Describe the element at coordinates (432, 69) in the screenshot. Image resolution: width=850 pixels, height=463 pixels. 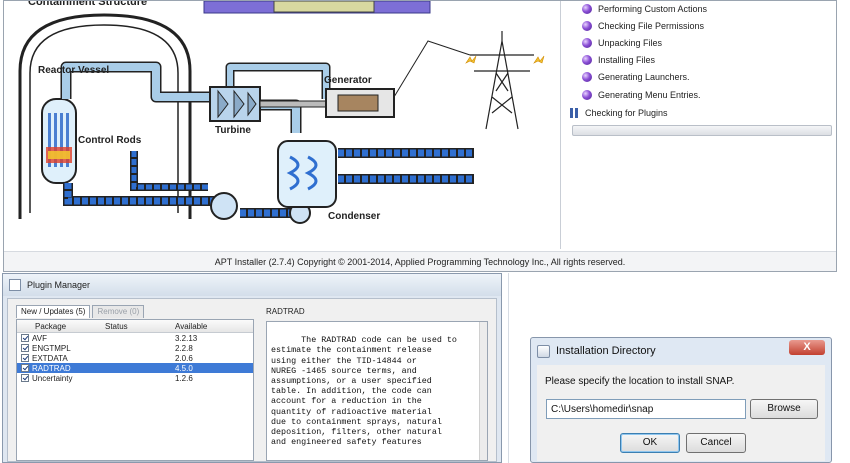
I see `power-line` at that location.